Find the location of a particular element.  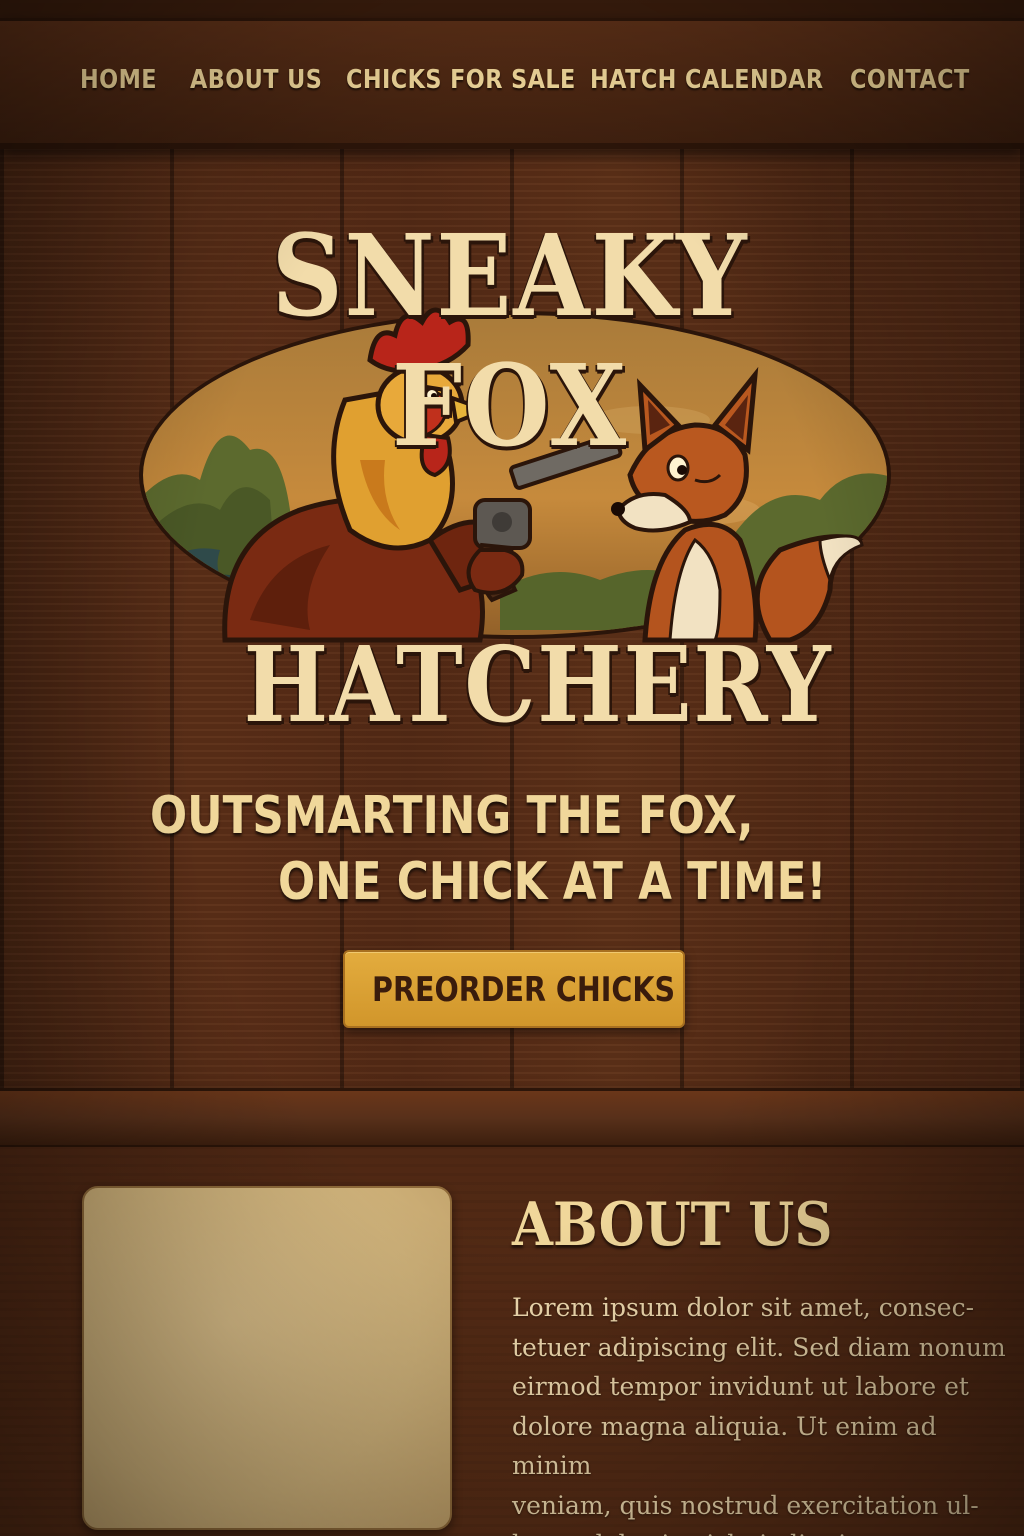

brand-name-top: SNEAKY FOX is located at coordinates (510, 341).